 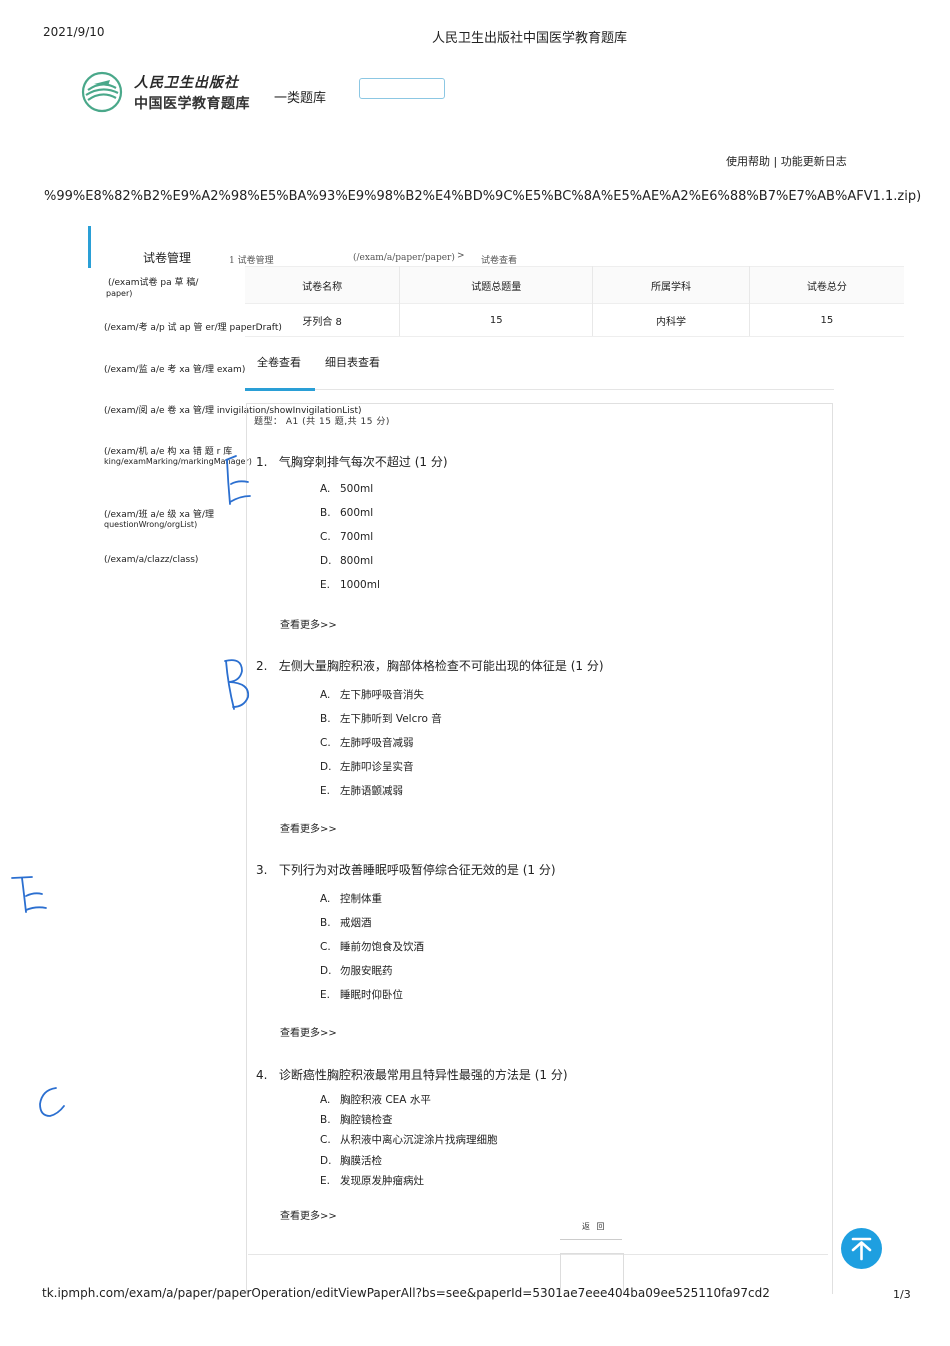 I want to click on stats-header-count: 试题总题量, so click(x=496, y=285).